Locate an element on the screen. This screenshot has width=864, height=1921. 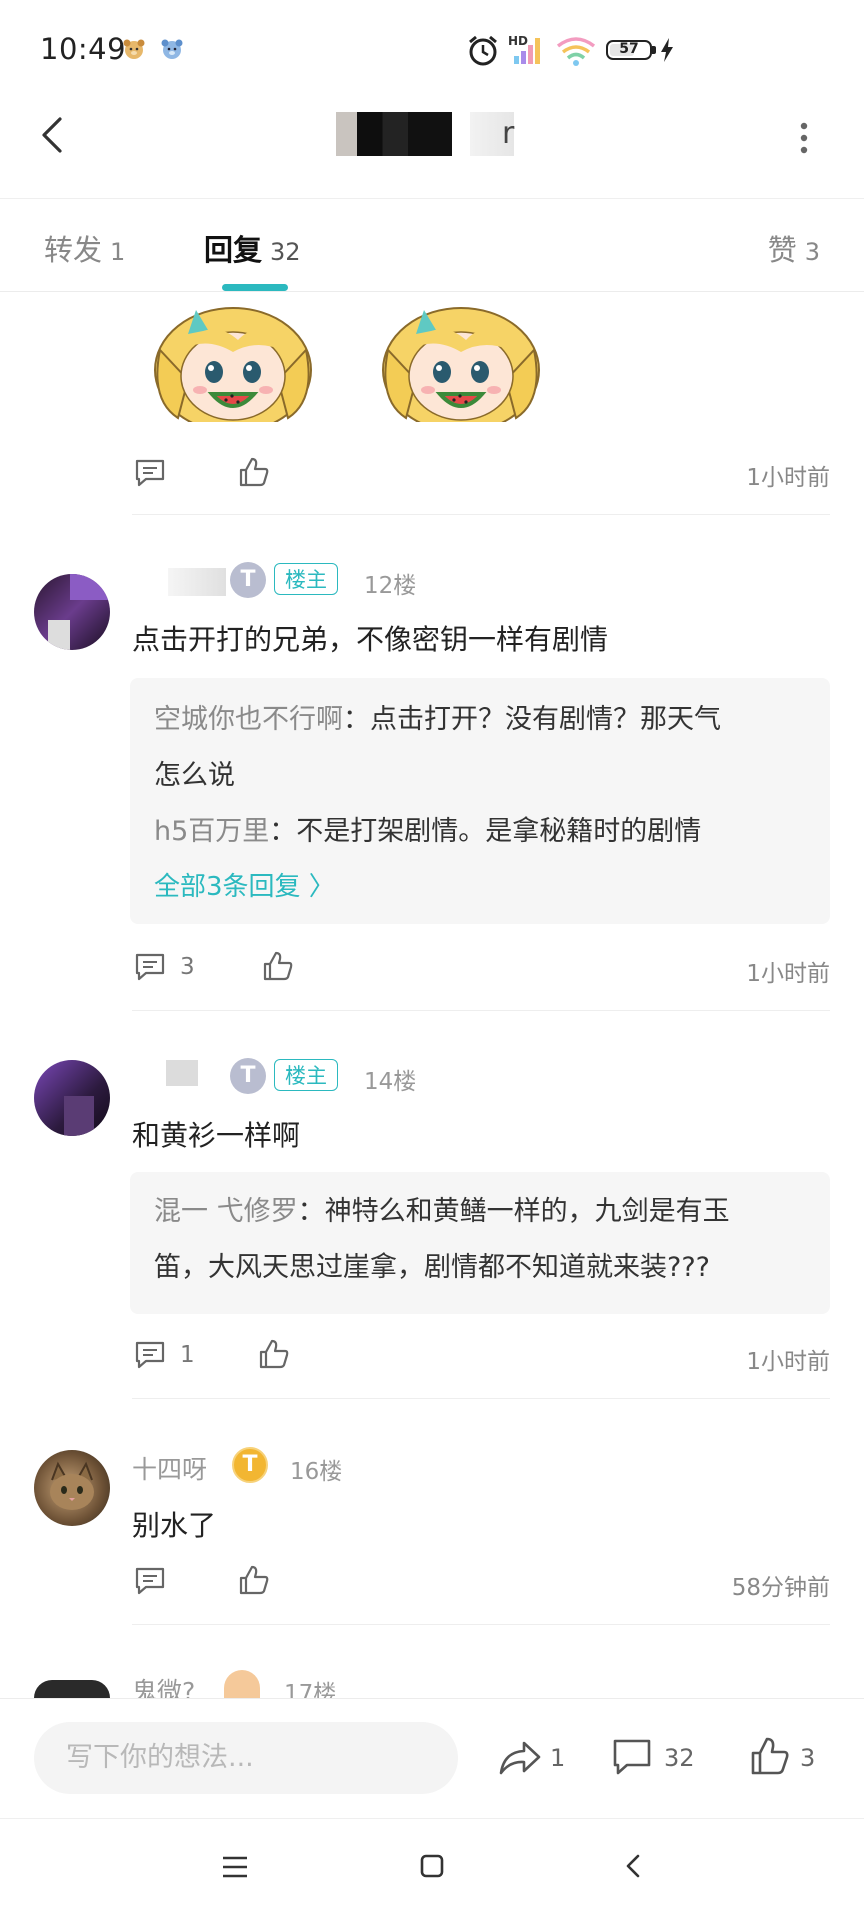
reply-line: 笛，大风天思过崖拿，剧情都不知道就来装??? is located at coordinates (432, 1267).